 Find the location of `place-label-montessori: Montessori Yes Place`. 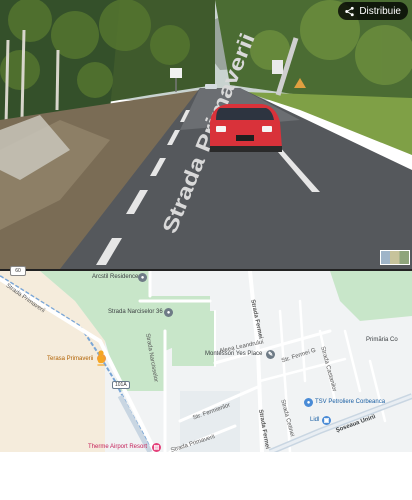

place-label-montessori: Montessori Yes Place is located at coordinates (233, 354).